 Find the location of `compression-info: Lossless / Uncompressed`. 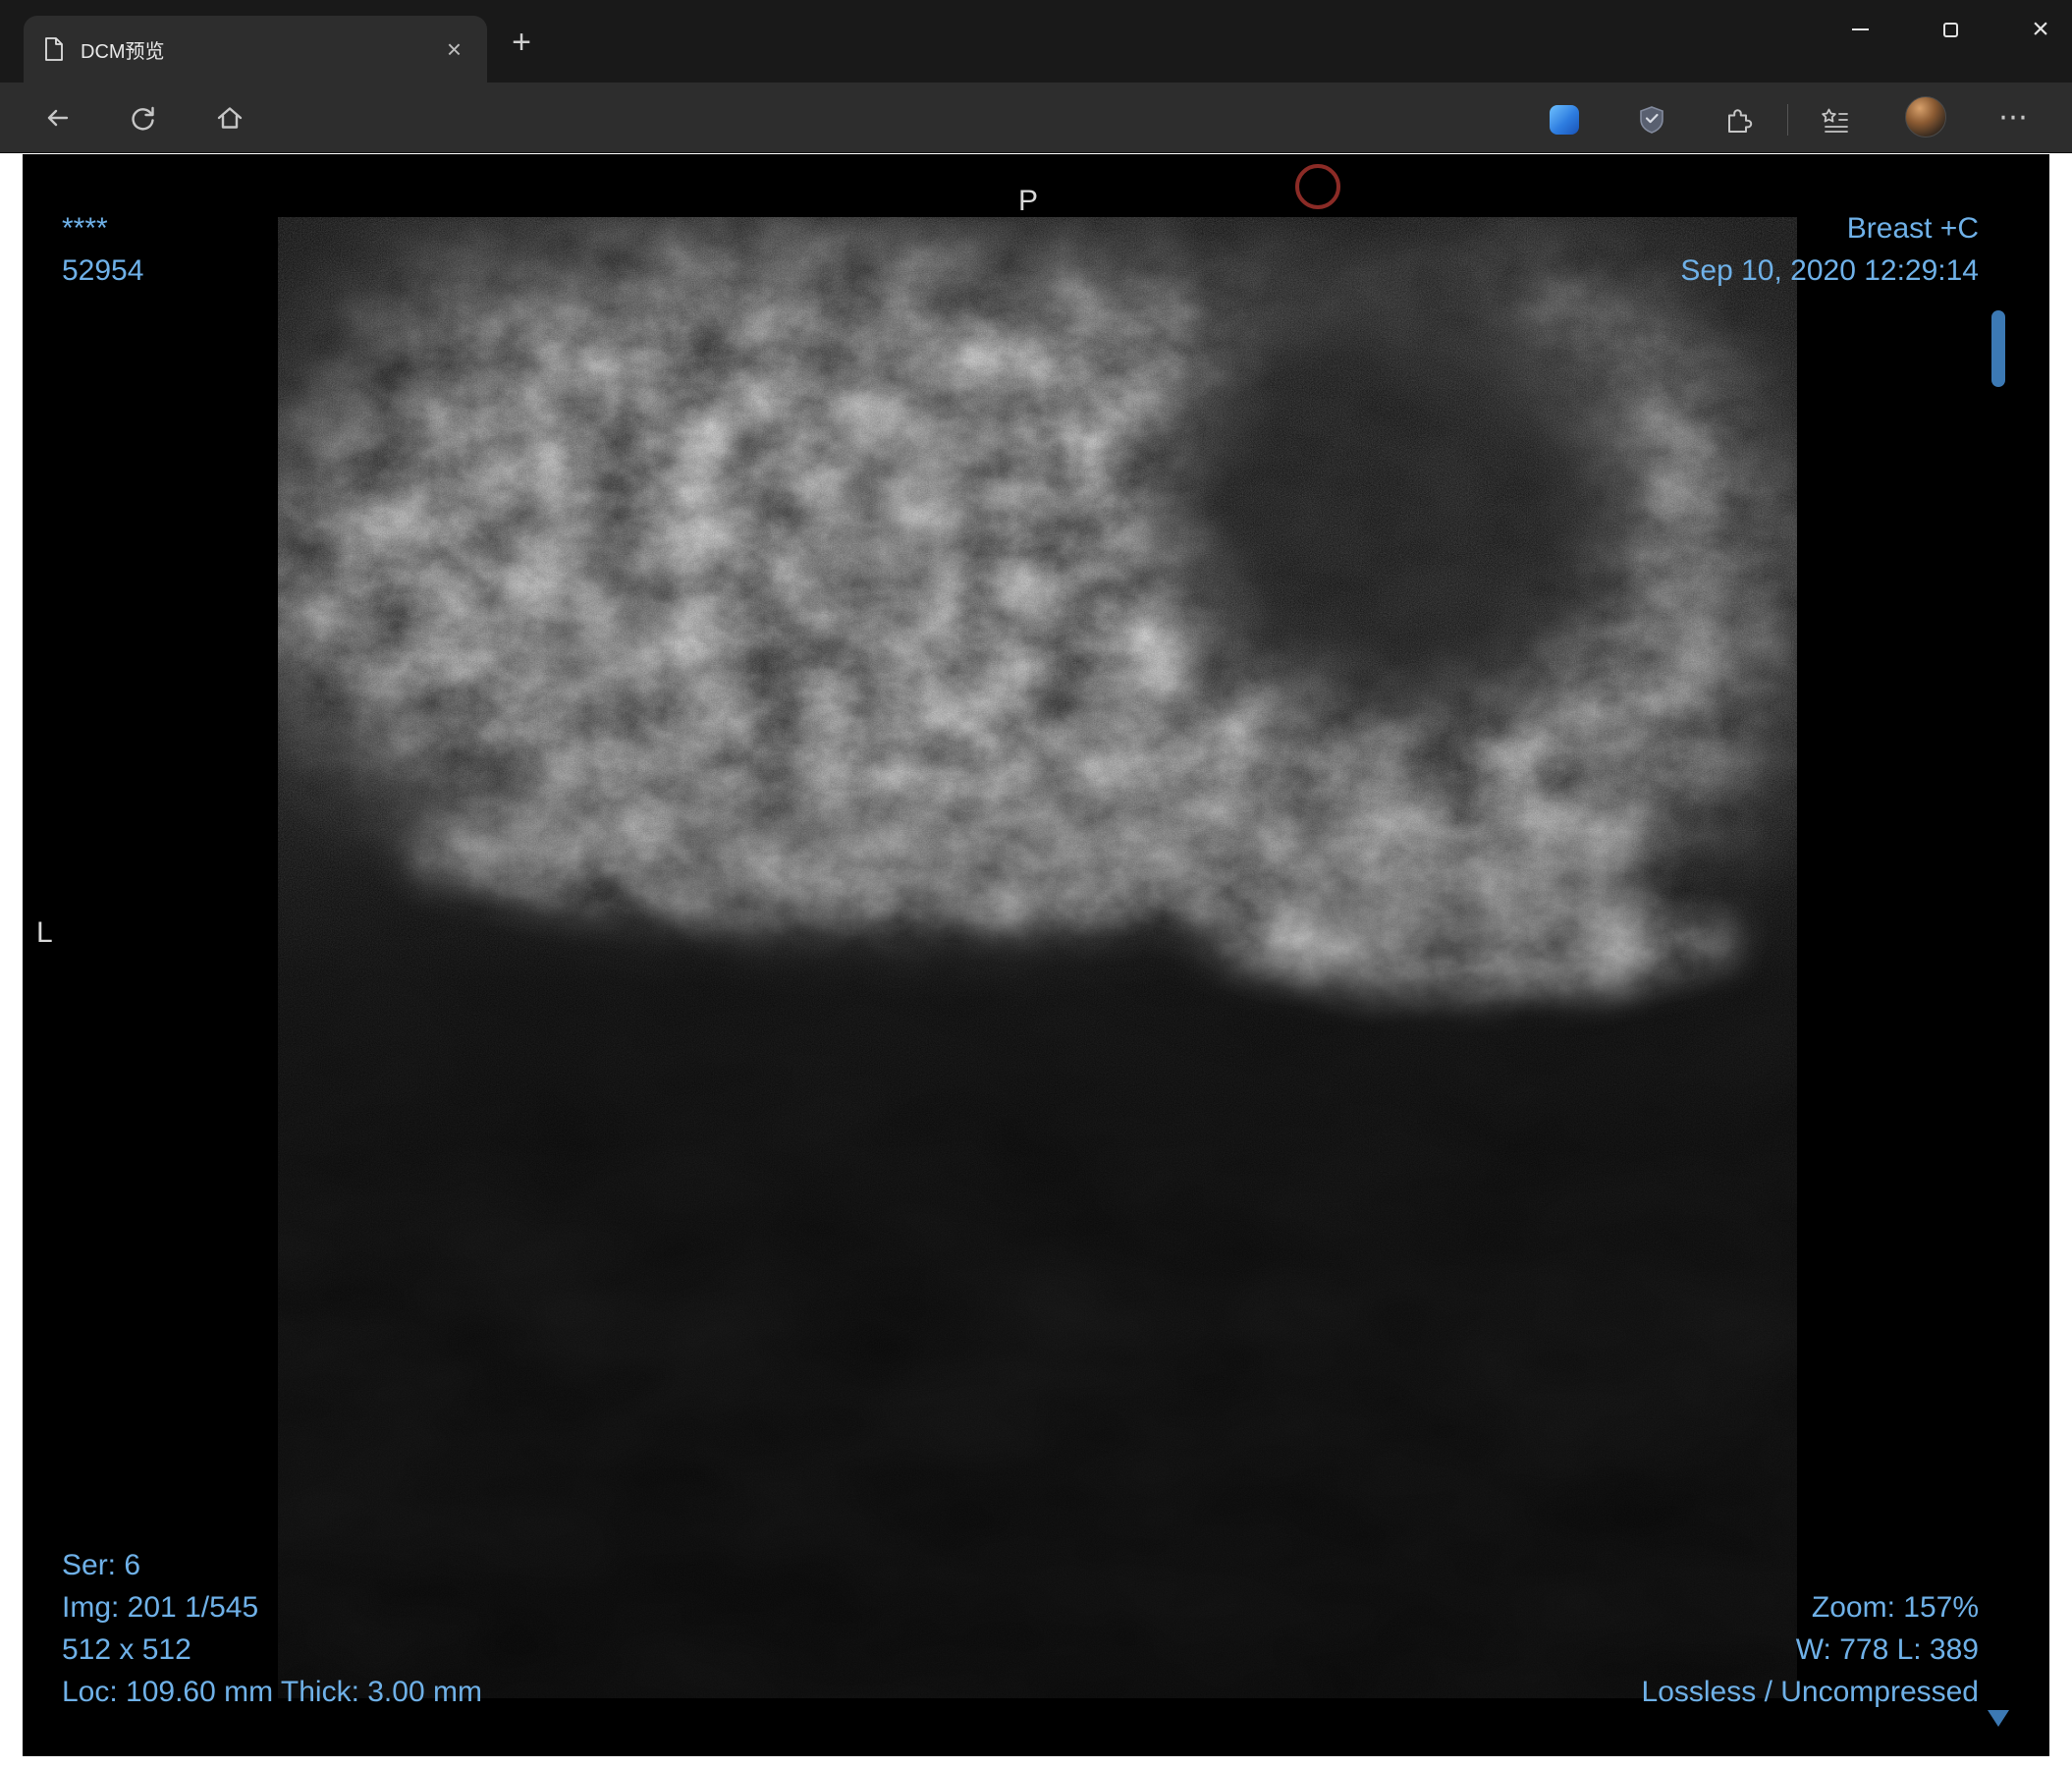

compression-info: Lossless / Uncompressed is located at coordinates (1810, 1692).